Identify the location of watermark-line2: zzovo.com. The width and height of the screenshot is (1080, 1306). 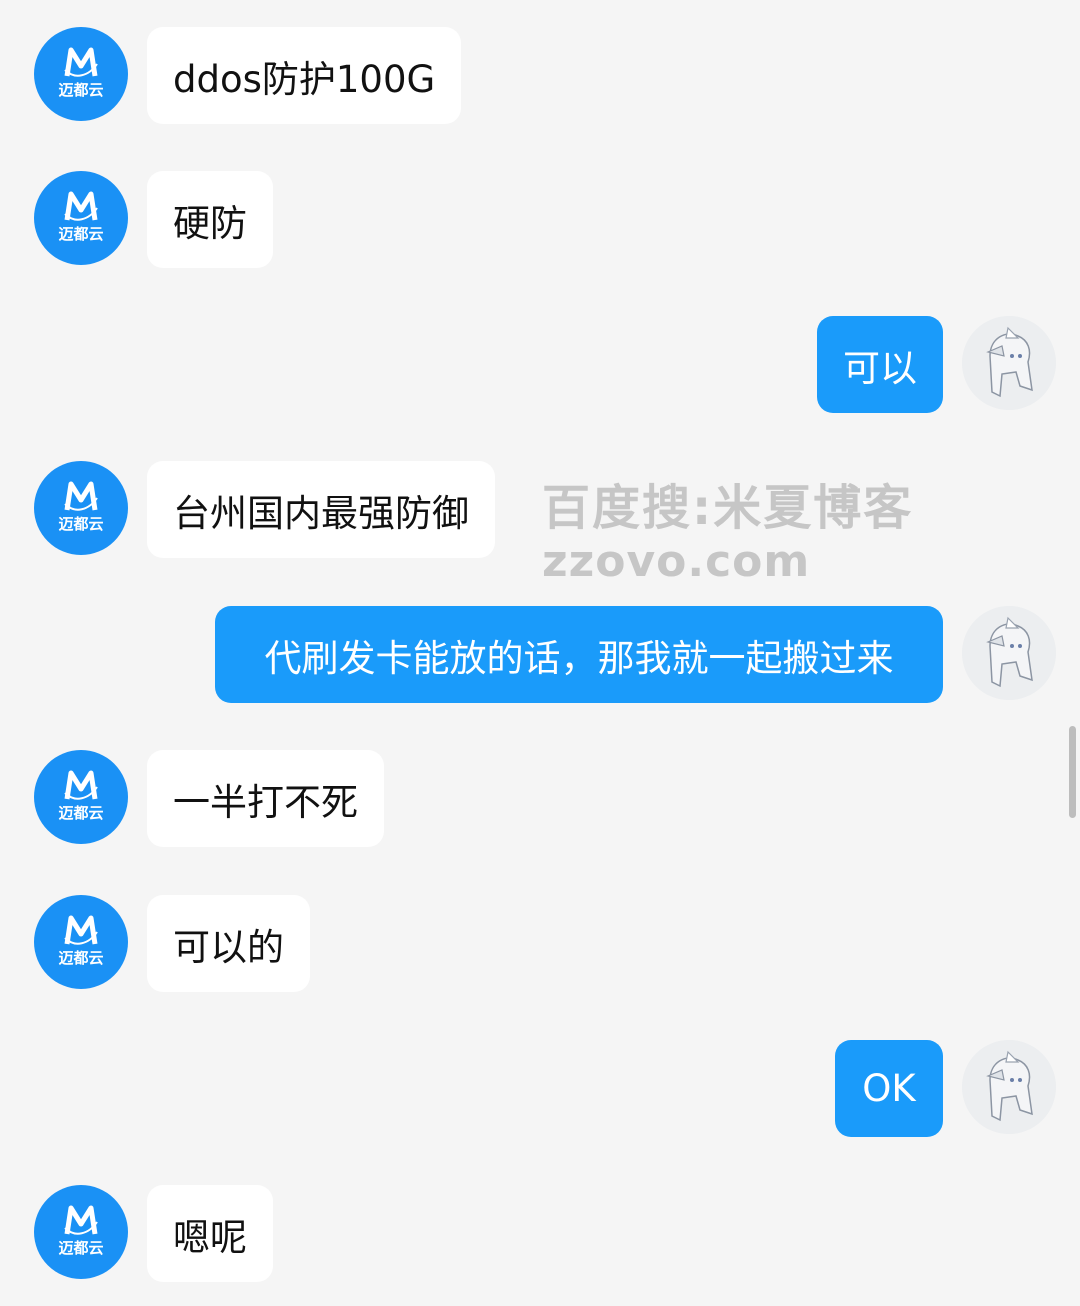
(676, 561).